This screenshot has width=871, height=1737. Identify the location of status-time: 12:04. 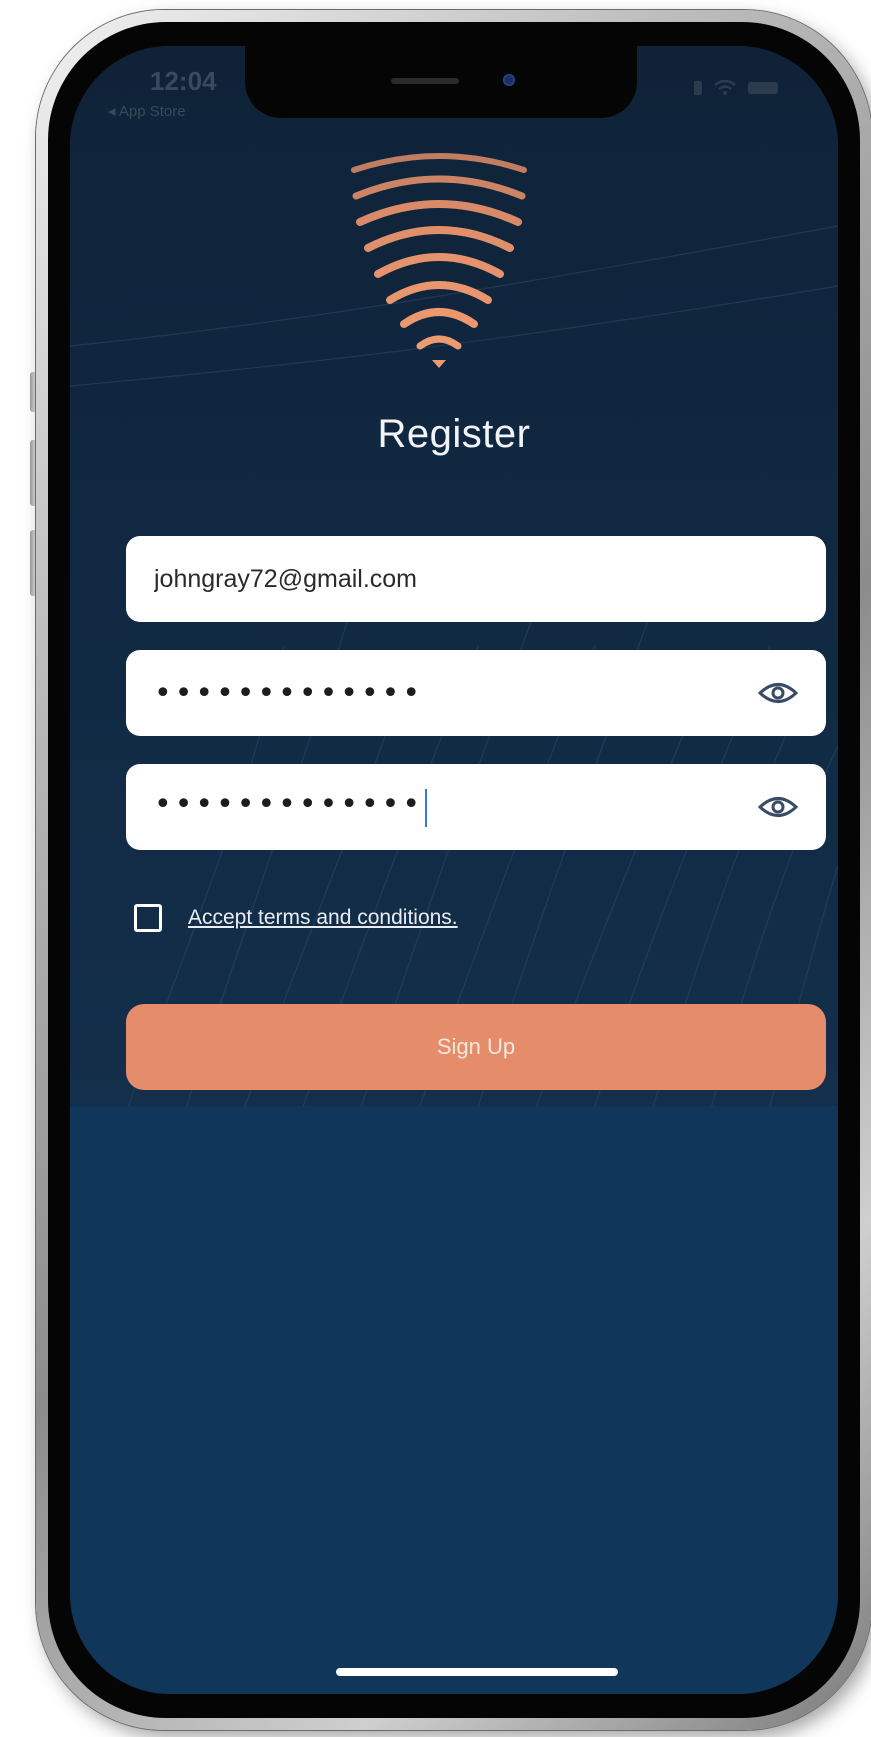
(183, 81).